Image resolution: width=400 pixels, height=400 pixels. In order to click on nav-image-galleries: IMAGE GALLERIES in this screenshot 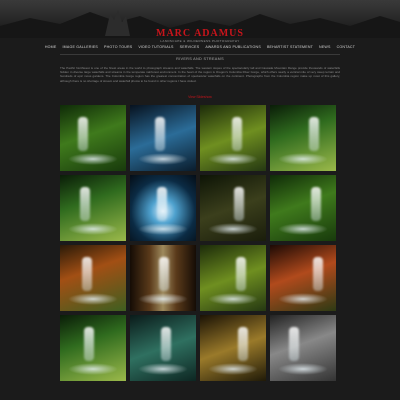, I will do `click(80, 47)`.